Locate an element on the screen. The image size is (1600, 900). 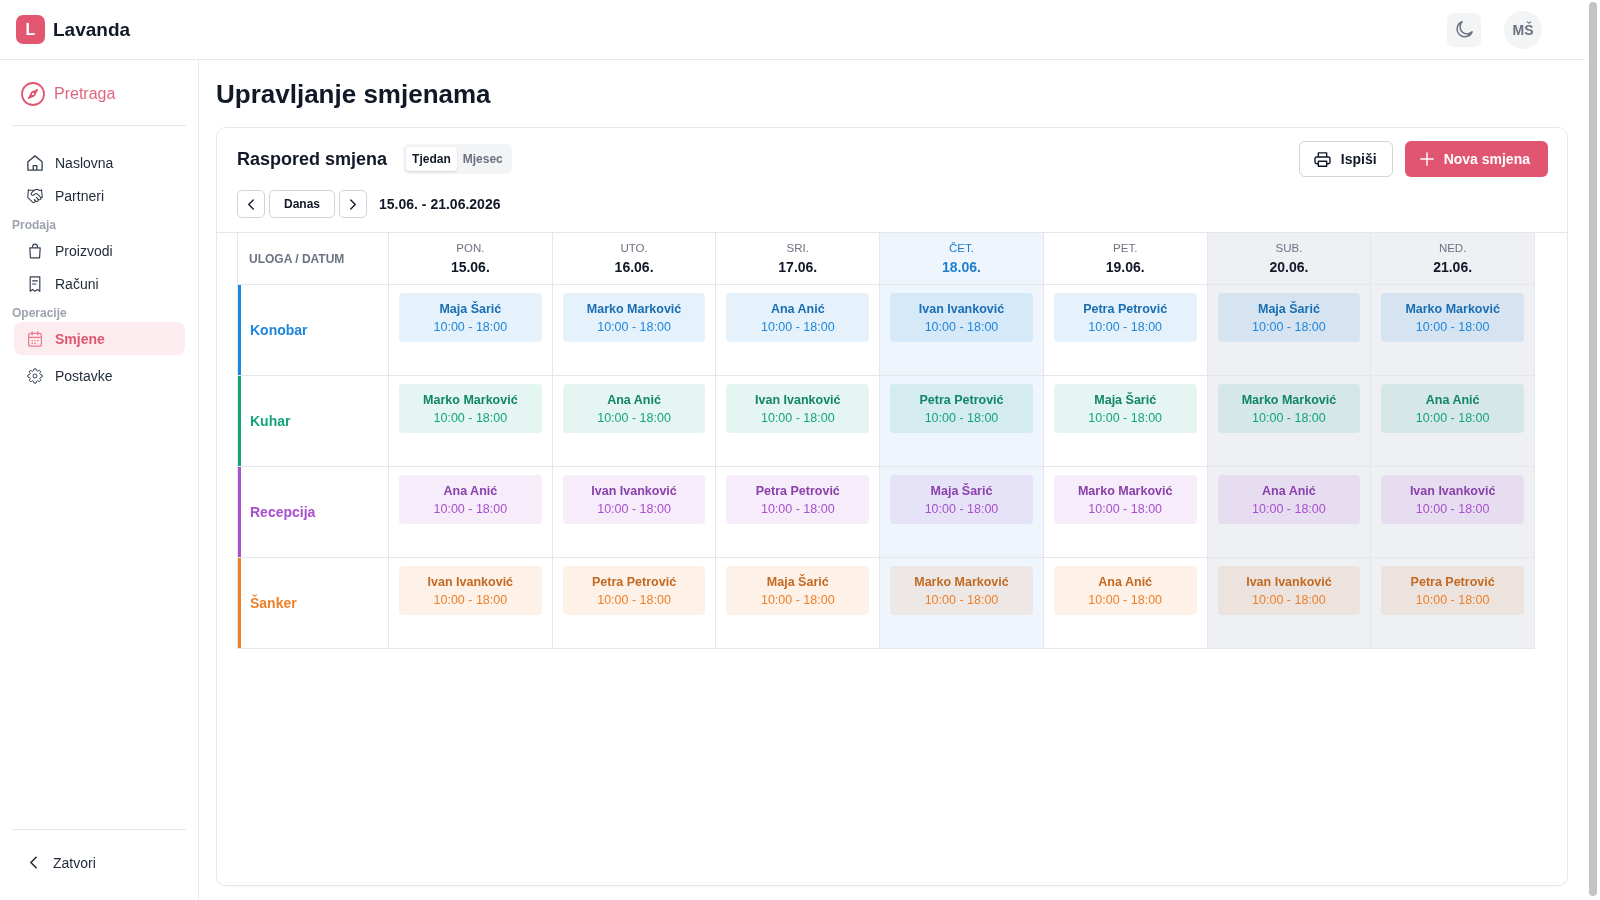
weekday-label: NED. is located at coordinates (1452, 248).